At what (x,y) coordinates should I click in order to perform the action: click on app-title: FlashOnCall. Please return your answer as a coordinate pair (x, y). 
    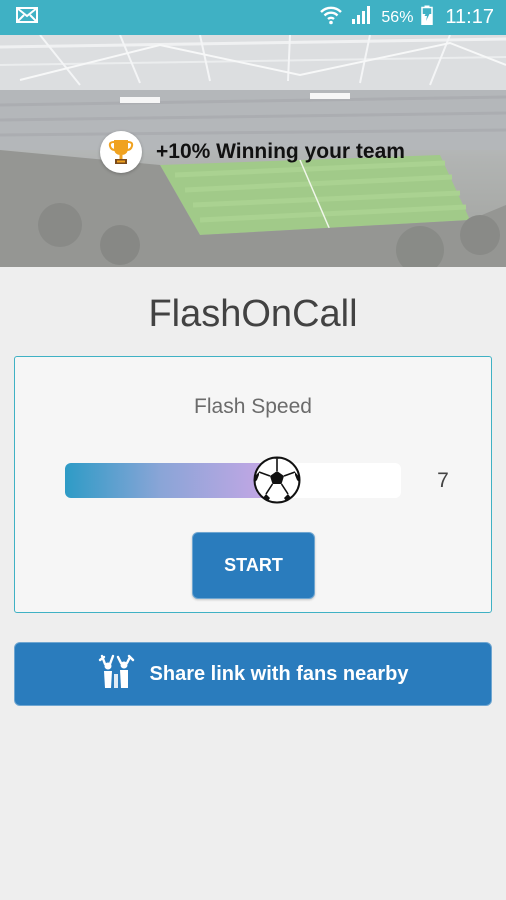
    Looking at the image, I should click on (253, 314).